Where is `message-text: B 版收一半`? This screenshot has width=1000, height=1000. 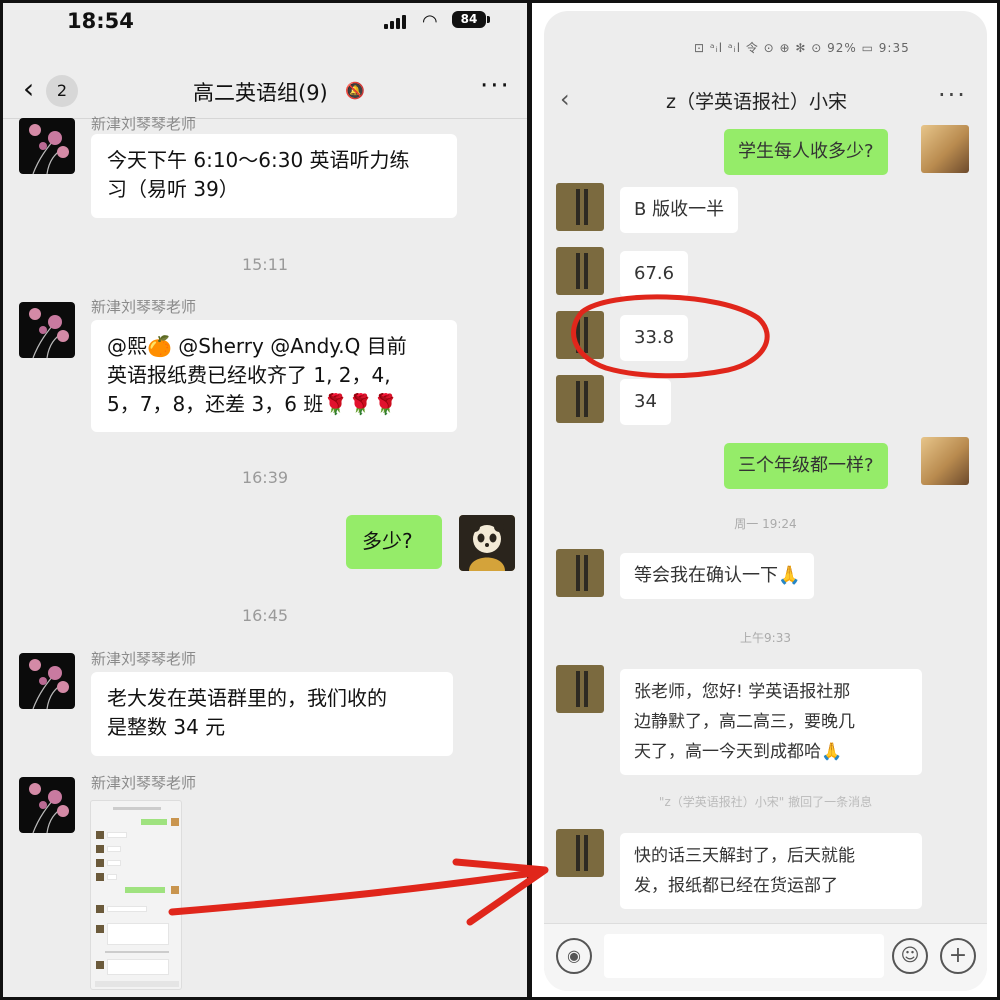 message-text: B 版收一半 is located at coordinates (679, 209).